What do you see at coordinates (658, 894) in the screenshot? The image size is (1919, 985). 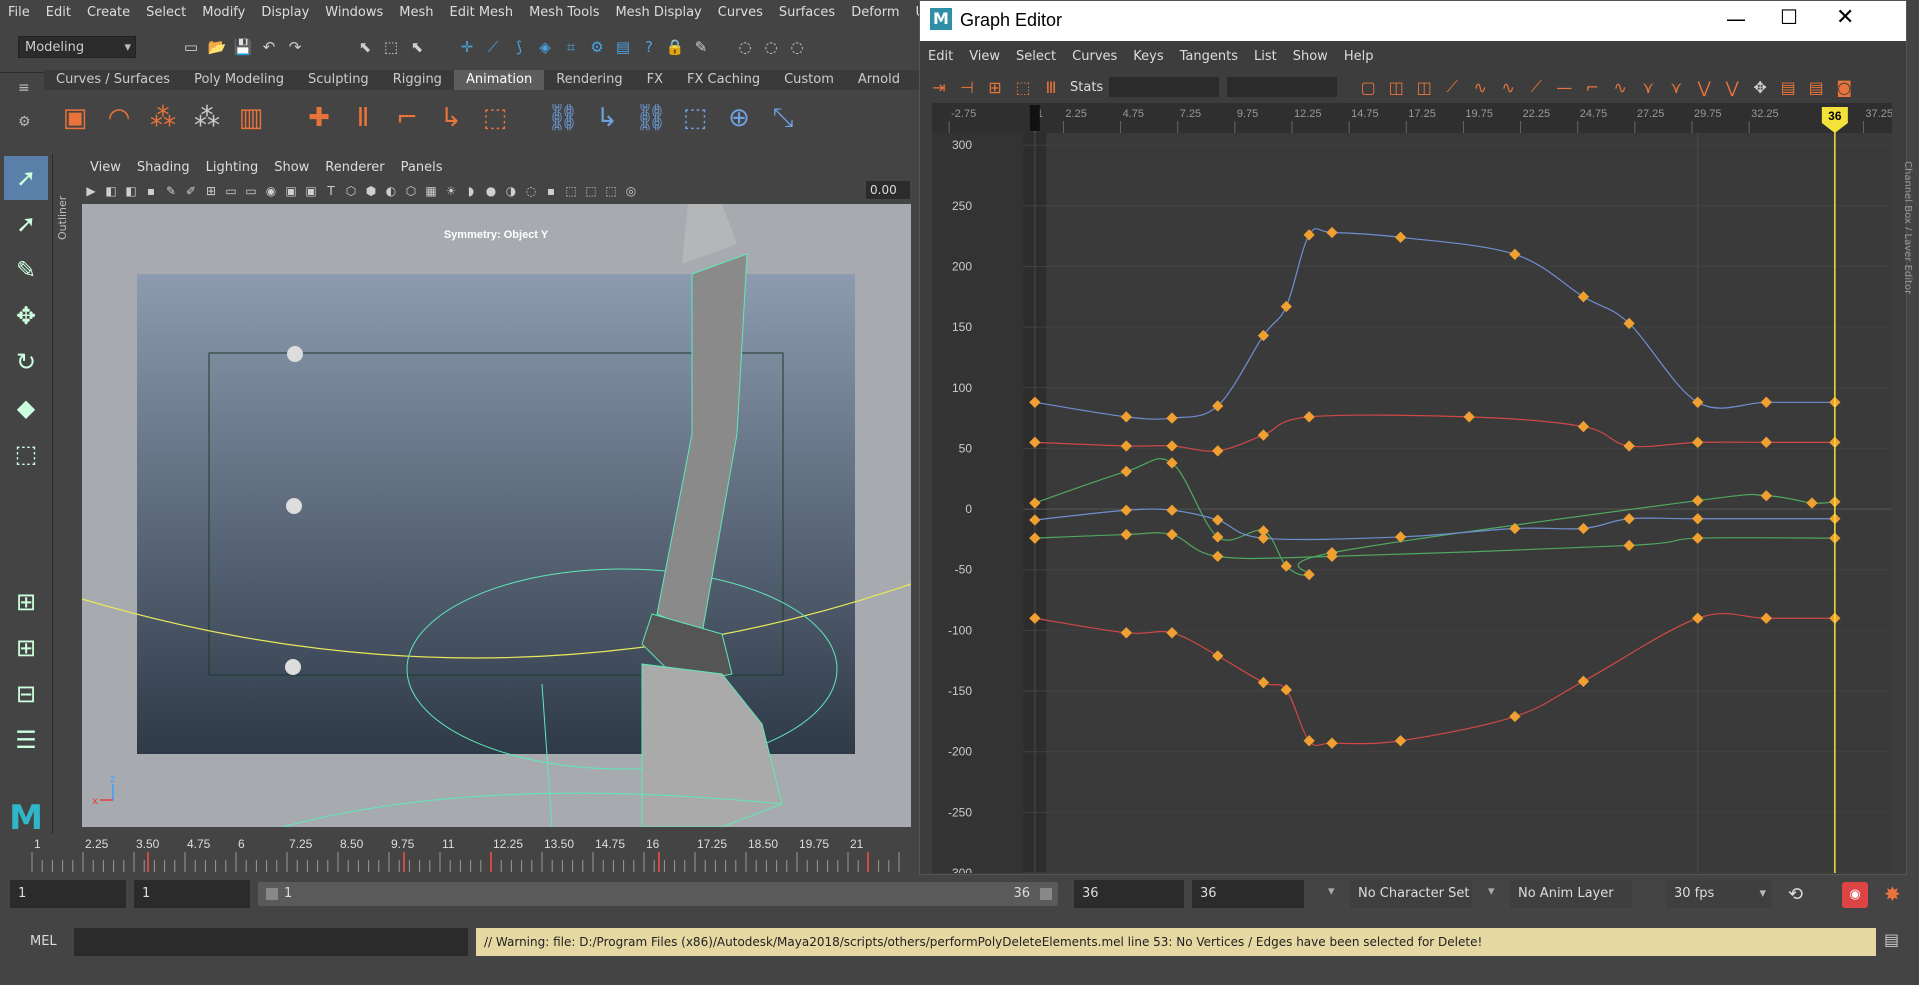 I see `range-slider: 1 36` at bounding box center [658, 894].